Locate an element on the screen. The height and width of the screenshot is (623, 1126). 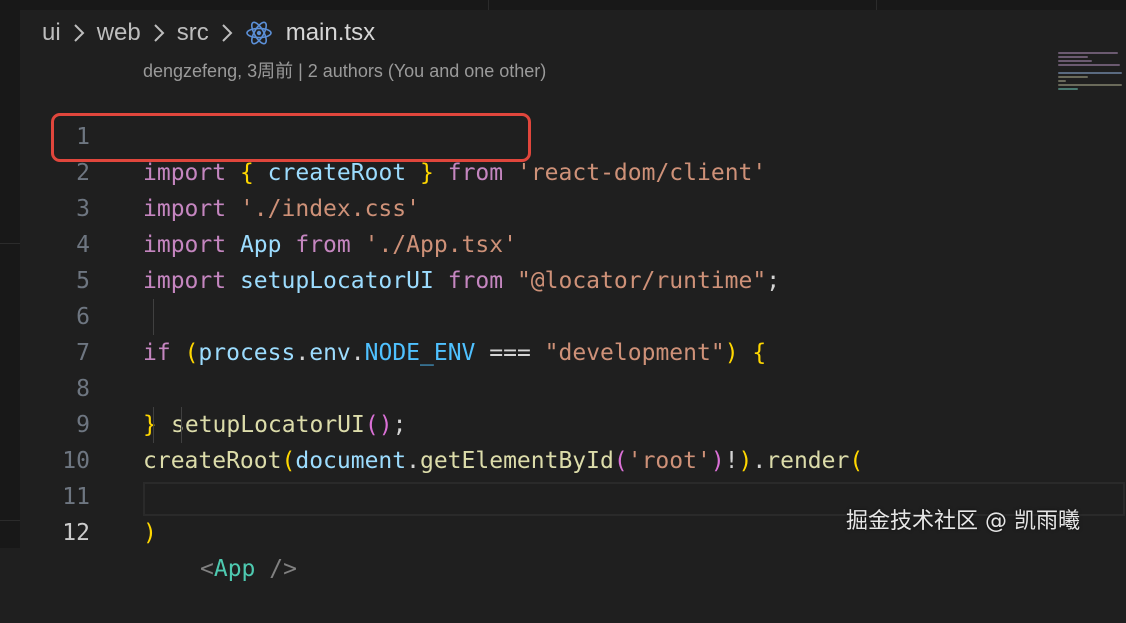
breadcrumb: ui web src main.tsx is located at coordinates (208, 33).